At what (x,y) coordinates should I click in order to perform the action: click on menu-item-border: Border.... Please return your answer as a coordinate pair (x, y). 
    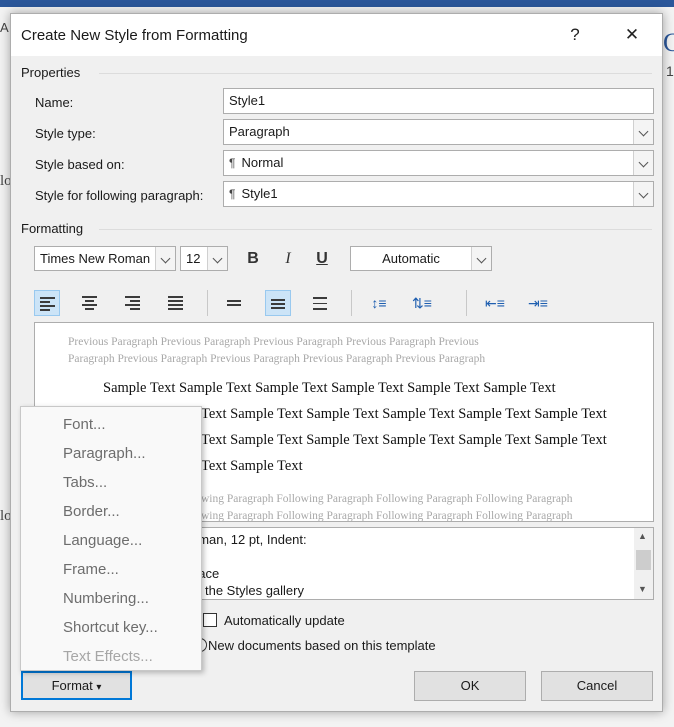
    Looking at the image, I should click on (111, 511).